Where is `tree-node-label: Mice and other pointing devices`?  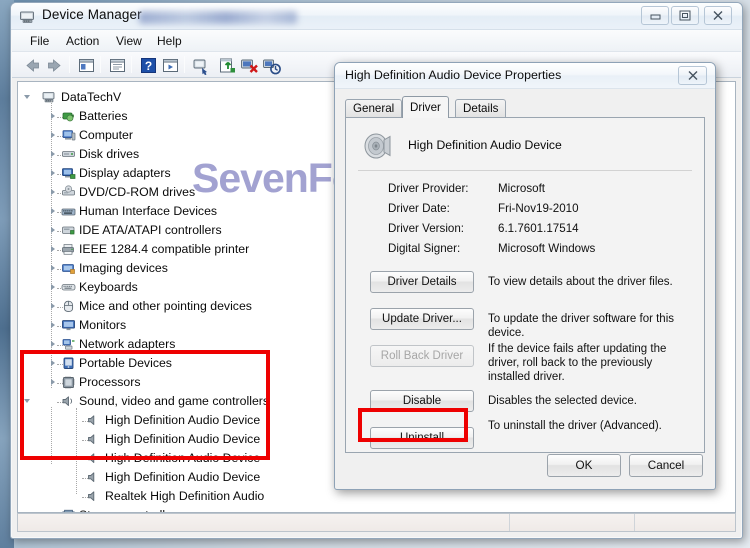
tree-node-label: Mice and other pointing devices is located at coordinates (165, 306).